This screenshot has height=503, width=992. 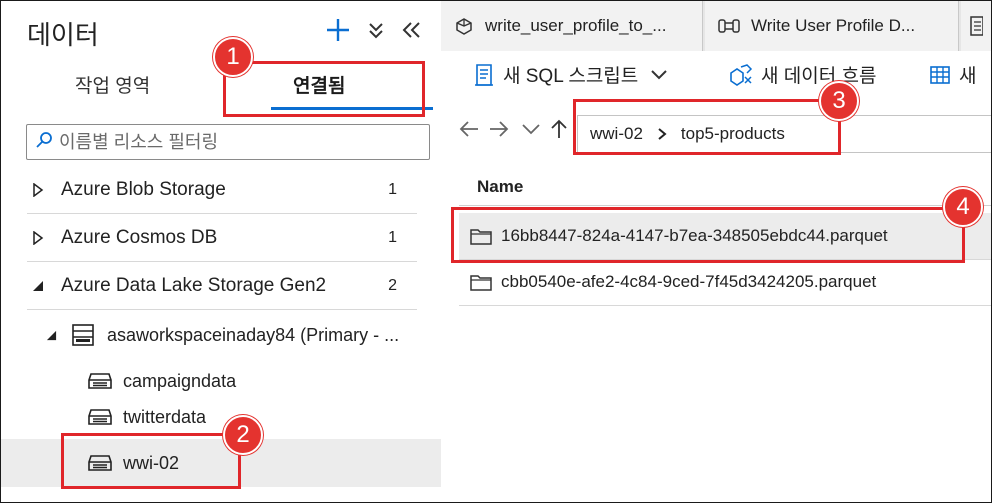 I want to click on add-icon, so click(x=338, y=30).